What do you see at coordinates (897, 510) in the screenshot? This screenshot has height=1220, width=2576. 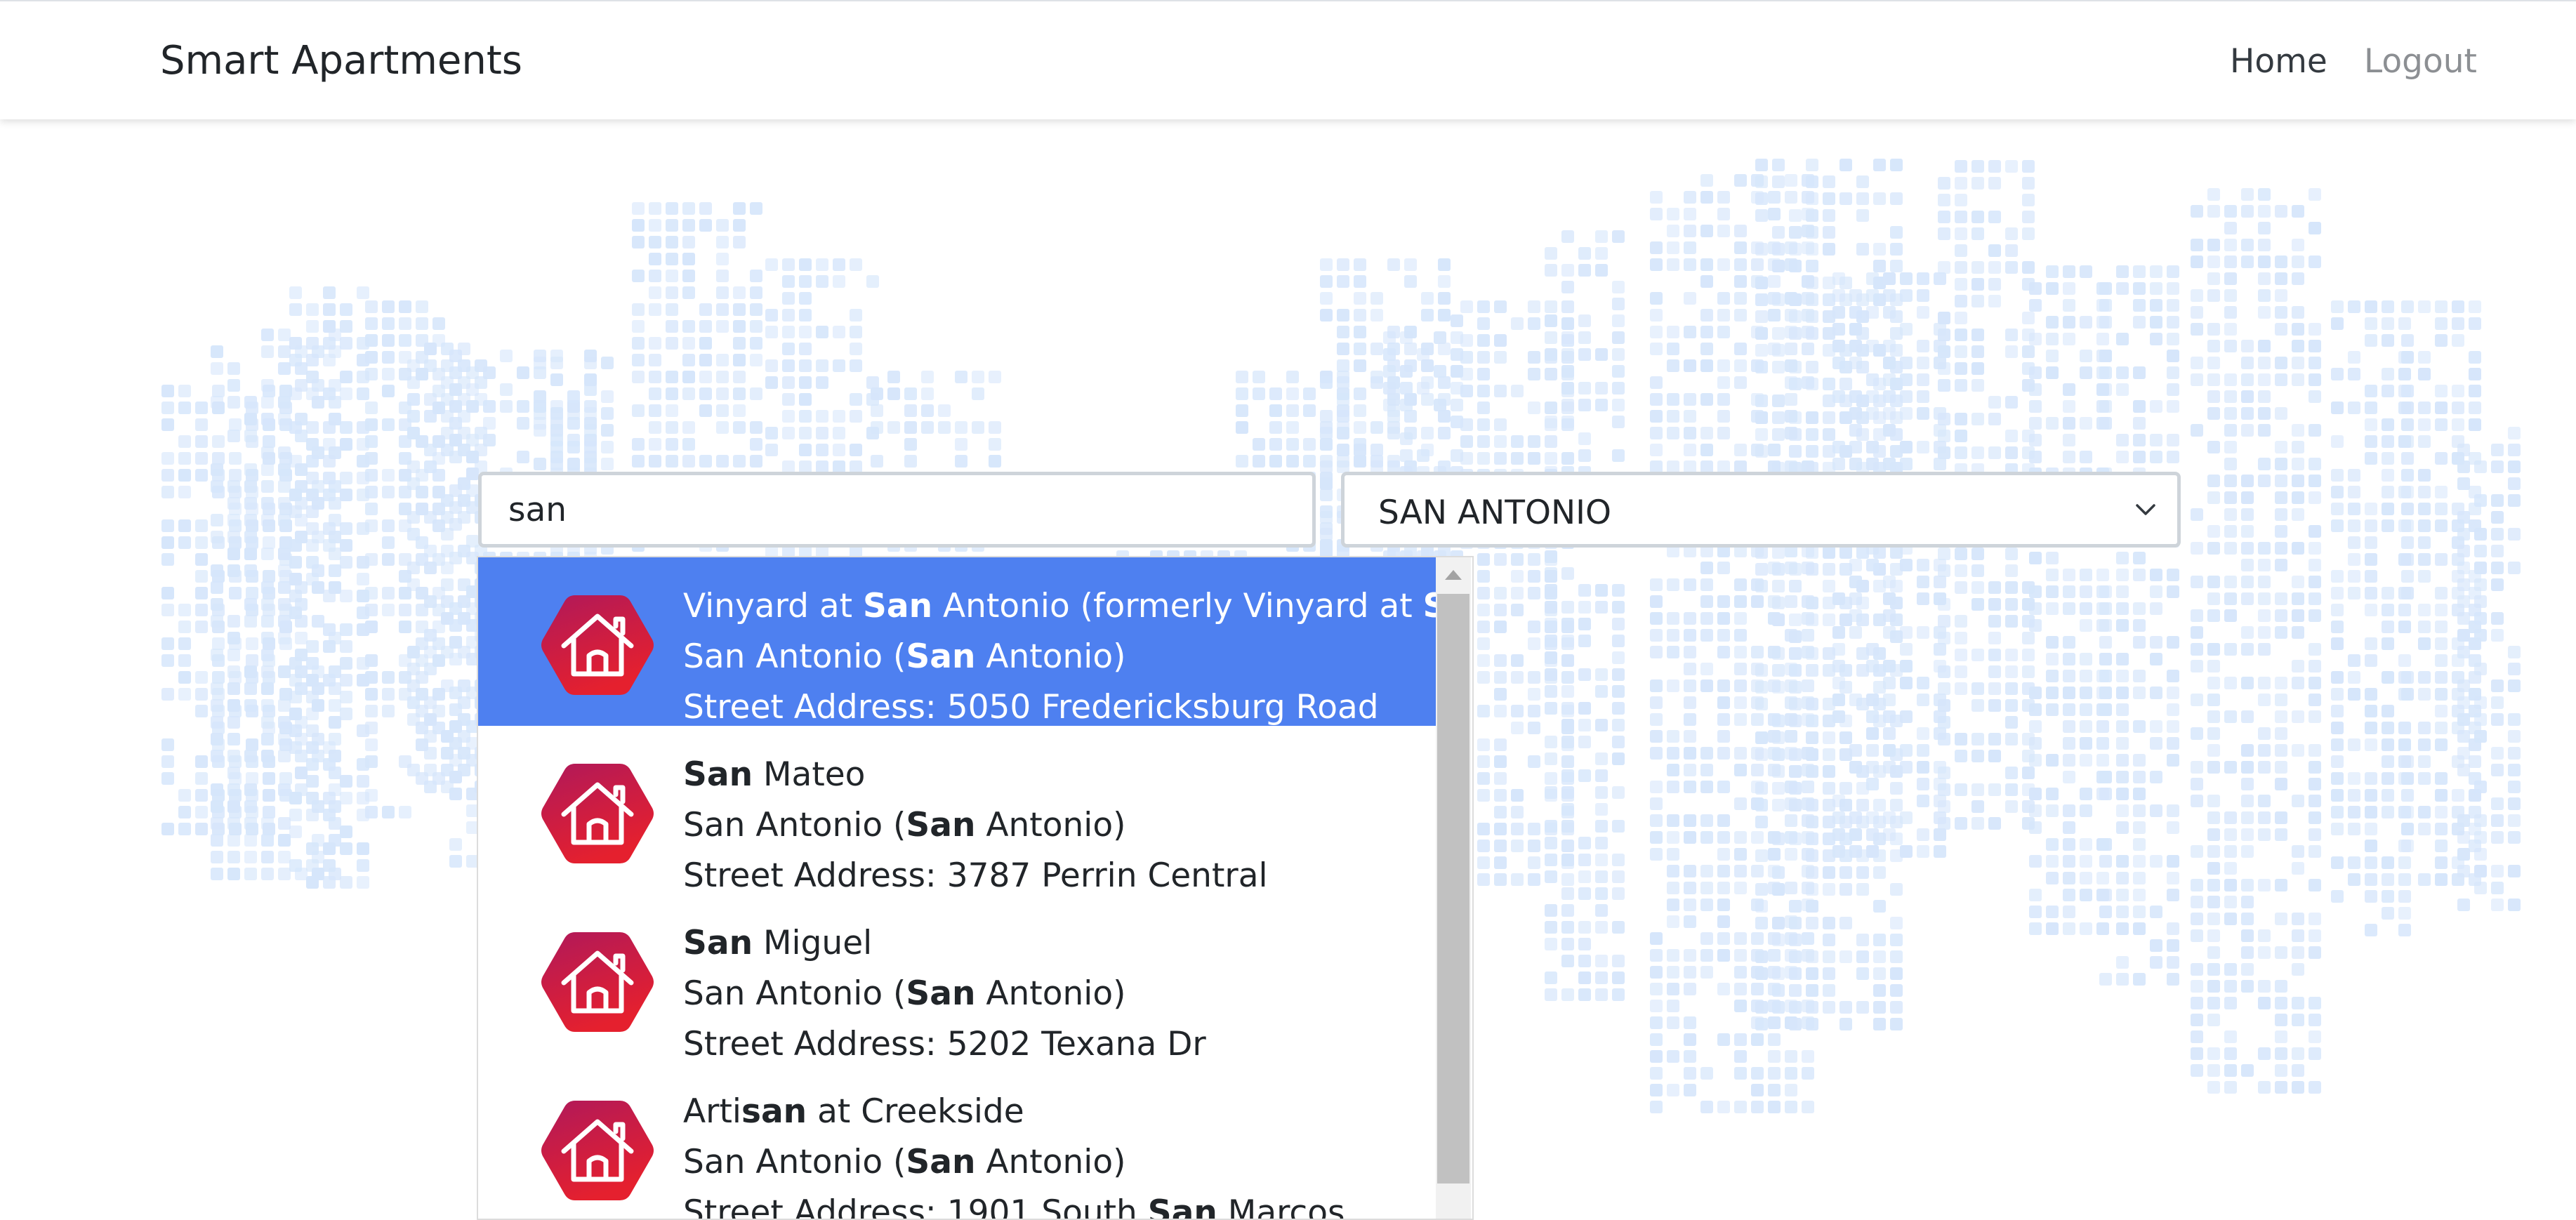 I see `search-input` at bounding box center [897, 510].